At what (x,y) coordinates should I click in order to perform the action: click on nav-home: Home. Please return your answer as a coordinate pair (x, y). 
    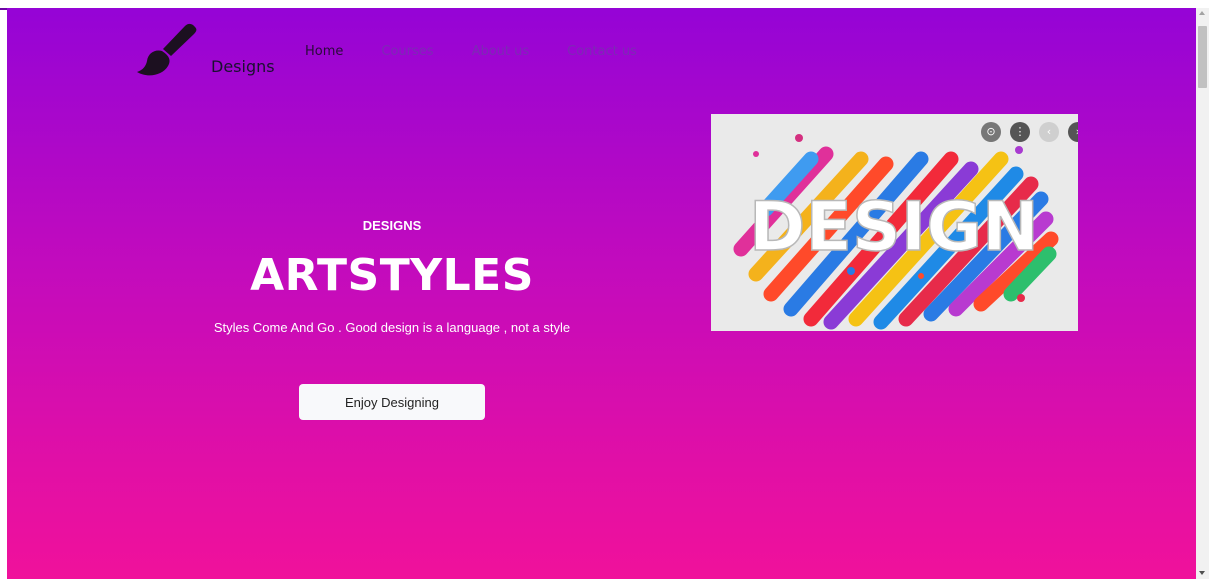
    Looking at the image, I should click on (324, 51).